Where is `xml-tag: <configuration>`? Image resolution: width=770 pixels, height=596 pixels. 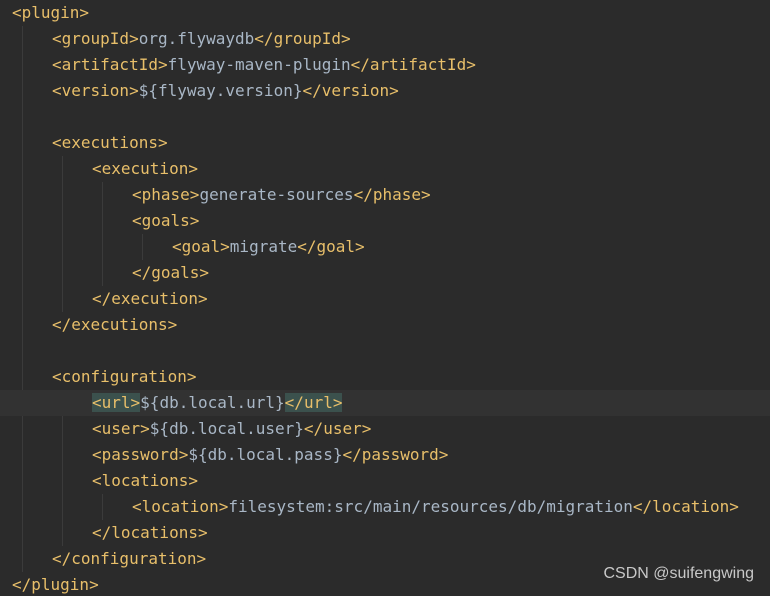
xml-tag: <configuration> is located at coordinates (124, 376).